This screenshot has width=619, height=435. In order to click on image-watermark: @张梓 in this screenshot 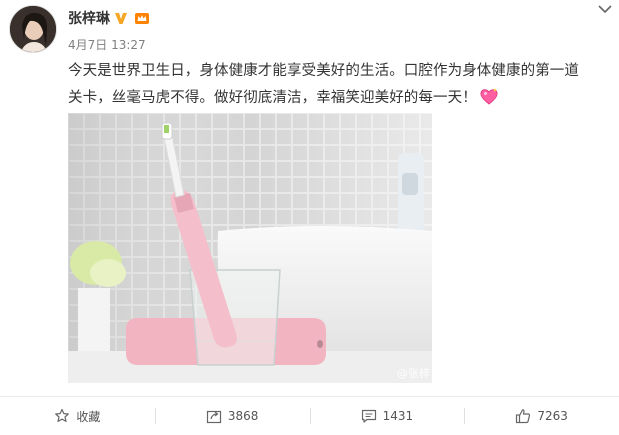, I will do `click(413, 373)`.